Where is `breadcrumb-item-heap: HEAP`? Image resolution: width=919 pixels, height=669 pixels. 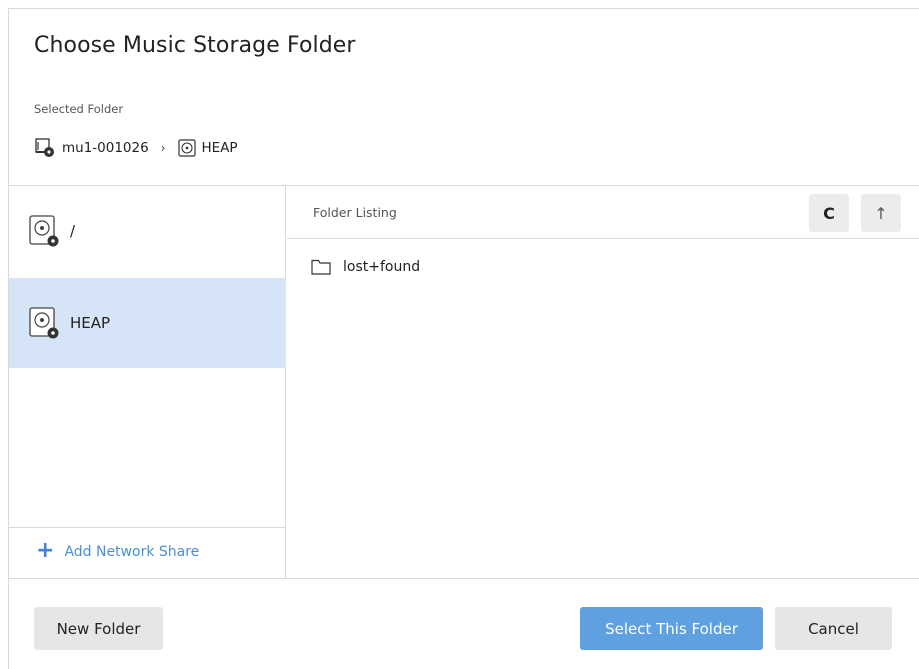
breadcrumb-item-heap: HEAP is located at coordinates (220, 148).